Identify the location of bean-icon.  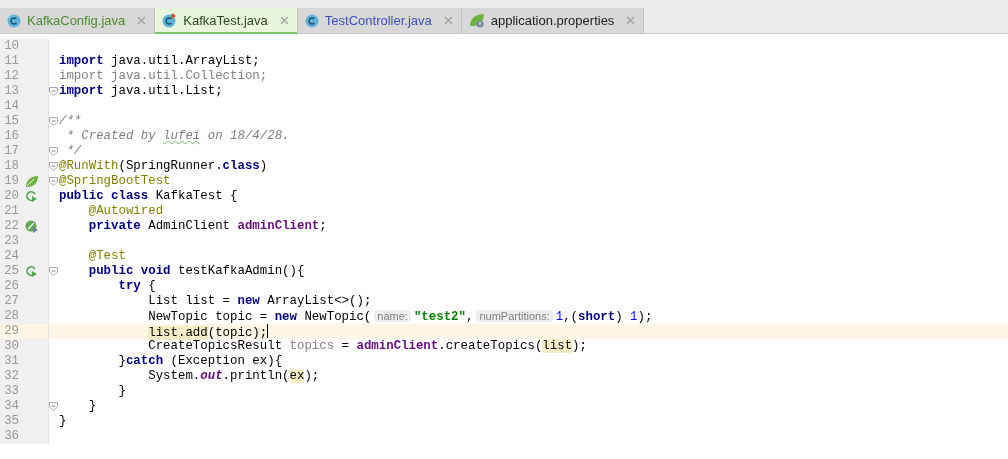
(31, 226).